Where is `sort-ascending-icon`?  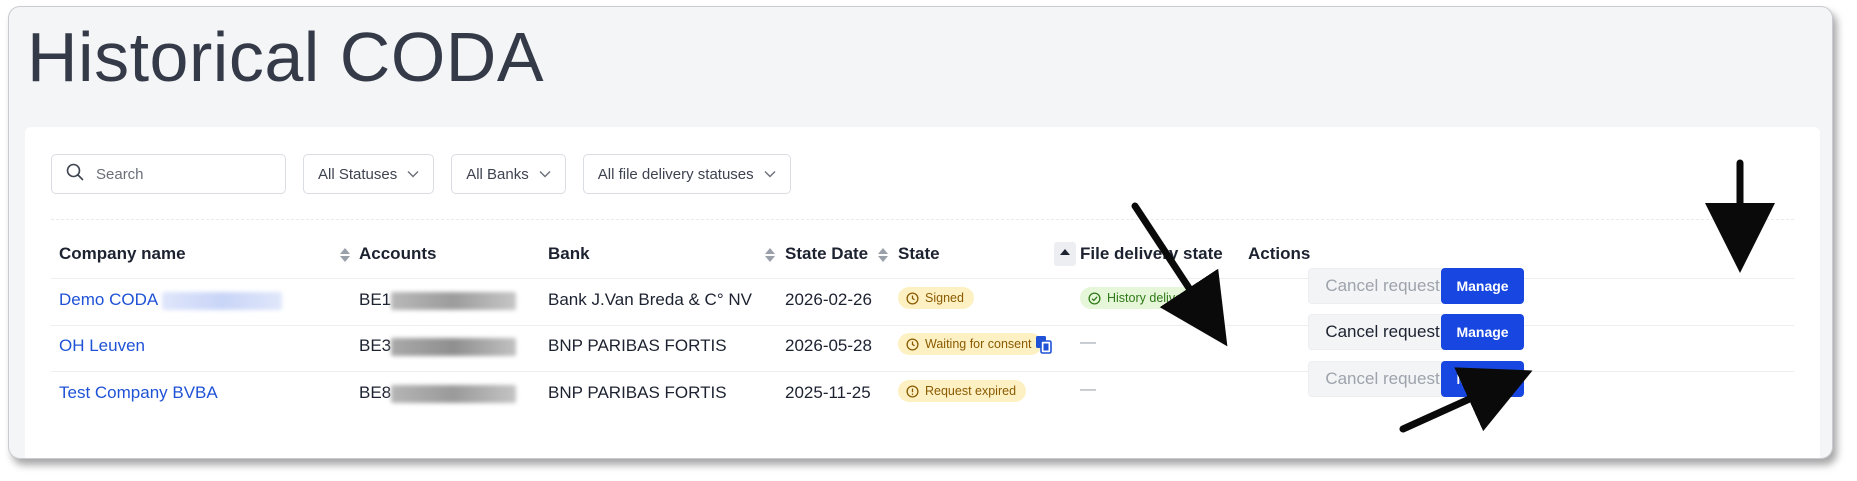 sort-ascending-icon is located at coordinates (1065, 252).